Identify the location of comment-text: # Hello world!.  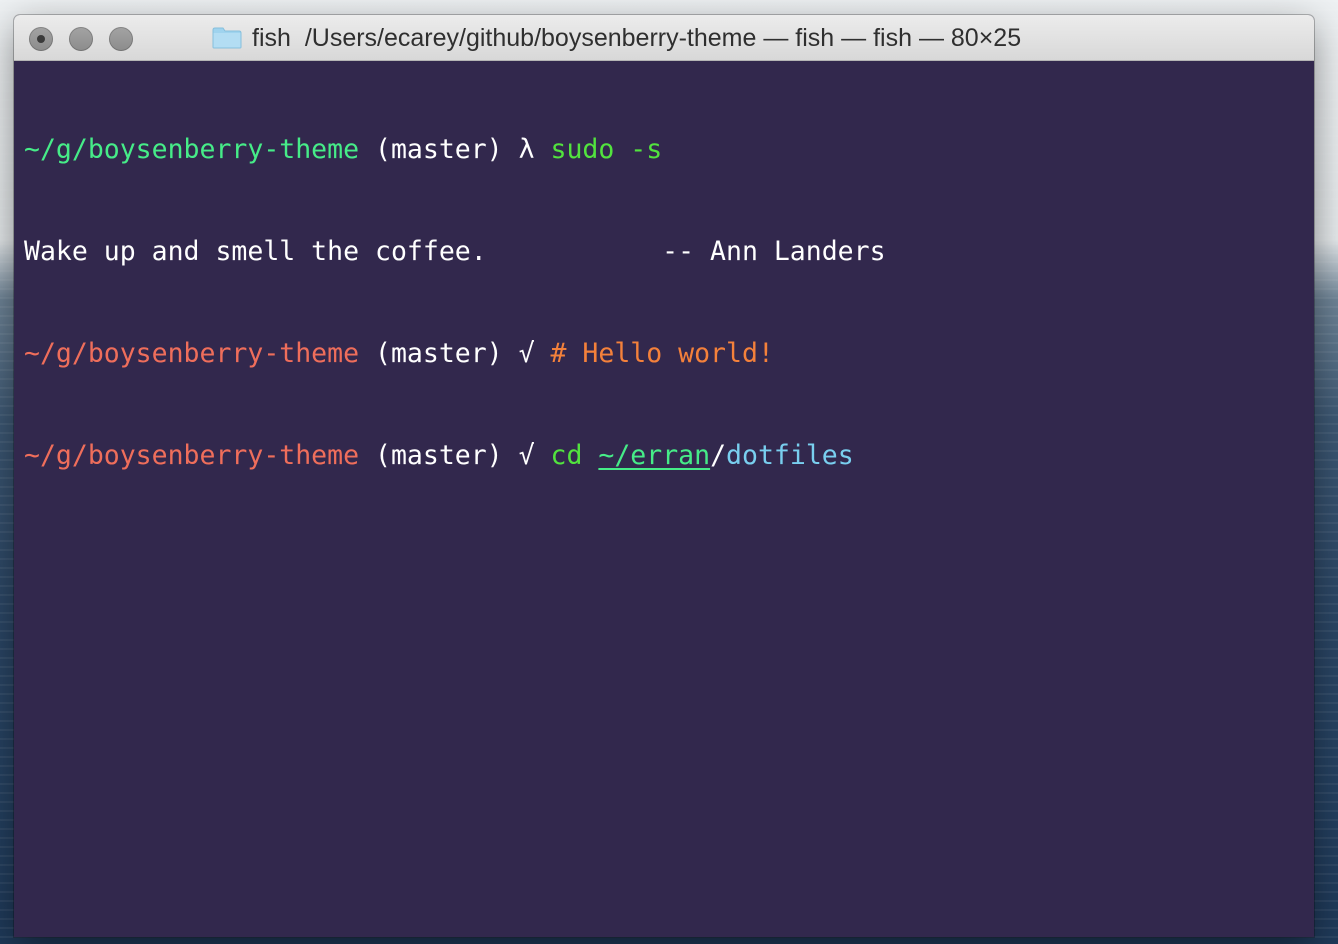
(654, 353).